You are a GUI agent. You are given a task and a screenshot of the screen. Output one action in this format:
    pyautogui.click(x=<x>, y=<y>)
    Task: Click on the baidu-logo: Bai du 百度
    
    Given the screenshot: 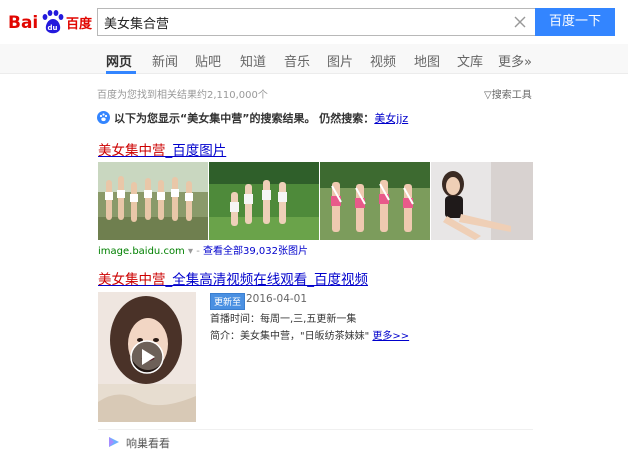 What is the action you would take?
    pyautogui.click(x=50, y=21)
    